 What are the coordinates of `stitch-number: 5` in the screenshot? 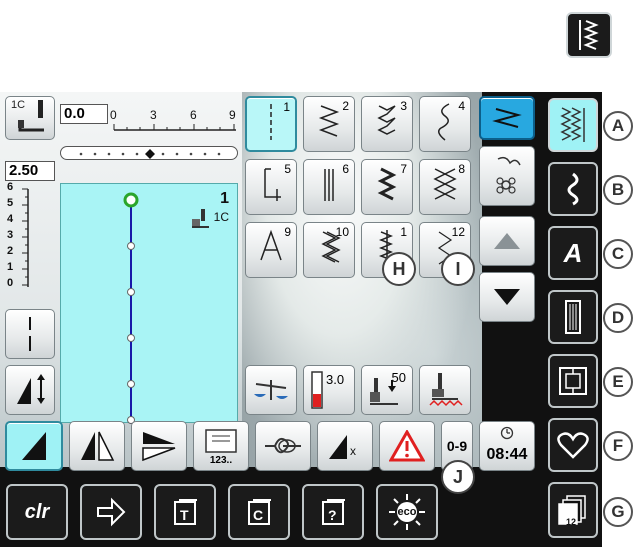 It's located at (287, 169).